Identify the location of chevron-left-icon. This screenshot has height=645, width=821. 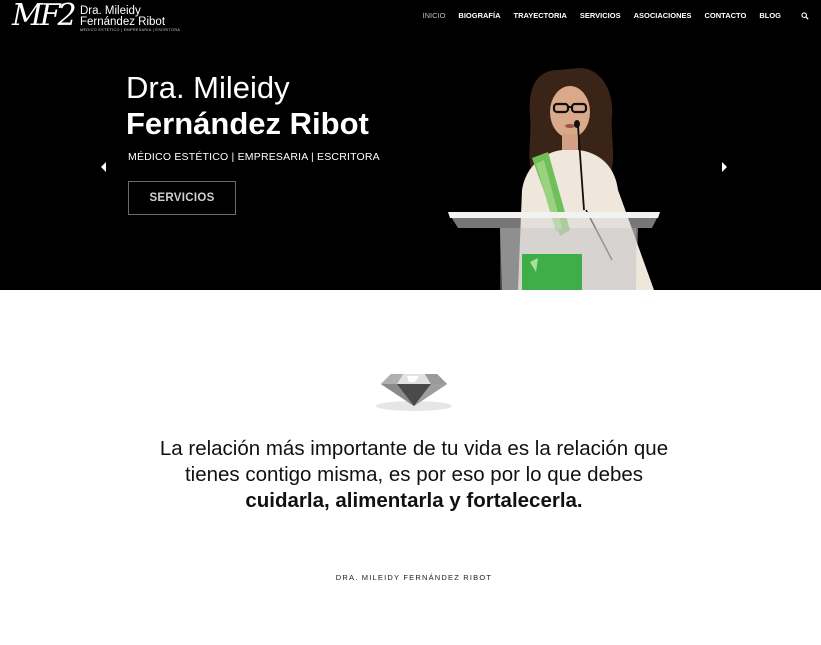
(104, 167).